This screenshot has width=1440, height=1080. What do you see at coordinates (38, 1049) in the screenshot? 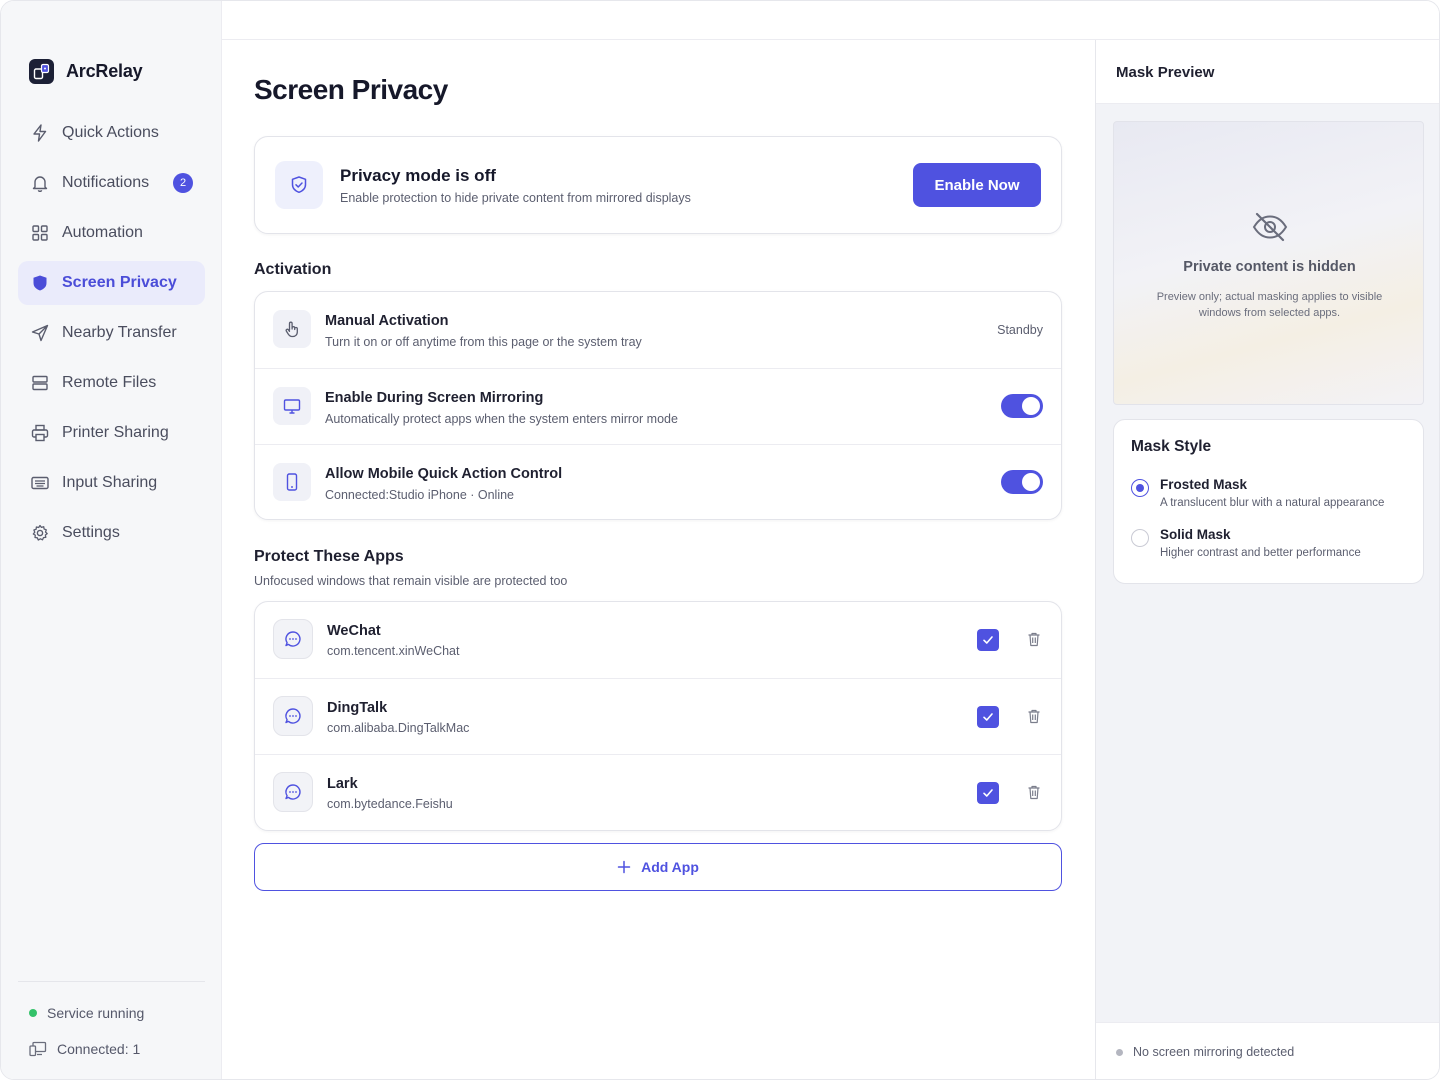
I see `devices-icon` at bounding box center [38, 1049].